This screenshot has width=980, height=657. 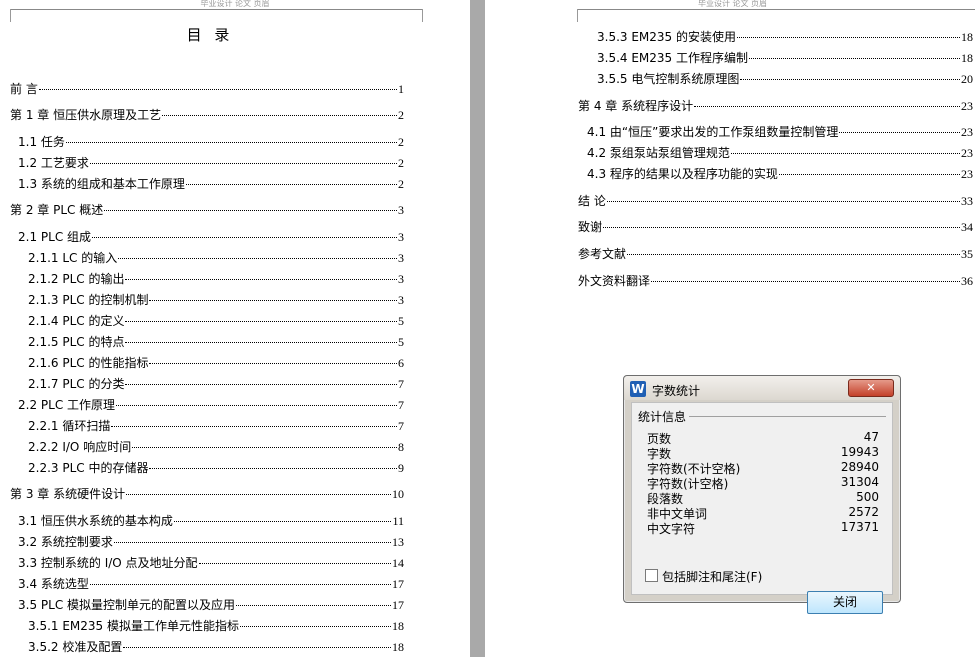 What do you see at coordinates (401, 447) in the screenshot?
I see `toc-entry-page: 8` at bounding box center [401, 447].